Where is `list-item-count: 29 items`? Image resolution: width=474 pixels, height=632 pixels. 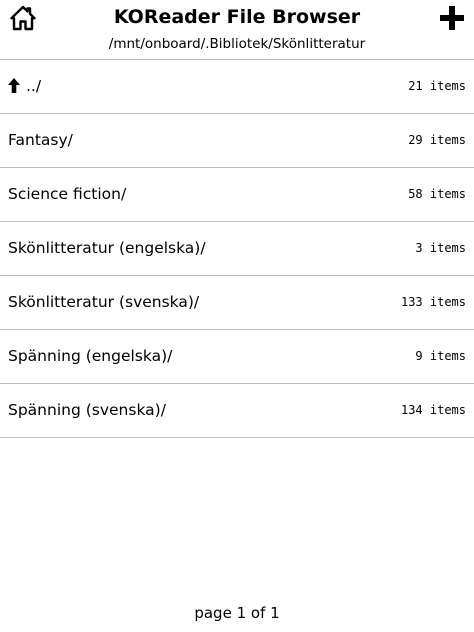 list-item-count: 29 items is located at coordinates (437, 140).